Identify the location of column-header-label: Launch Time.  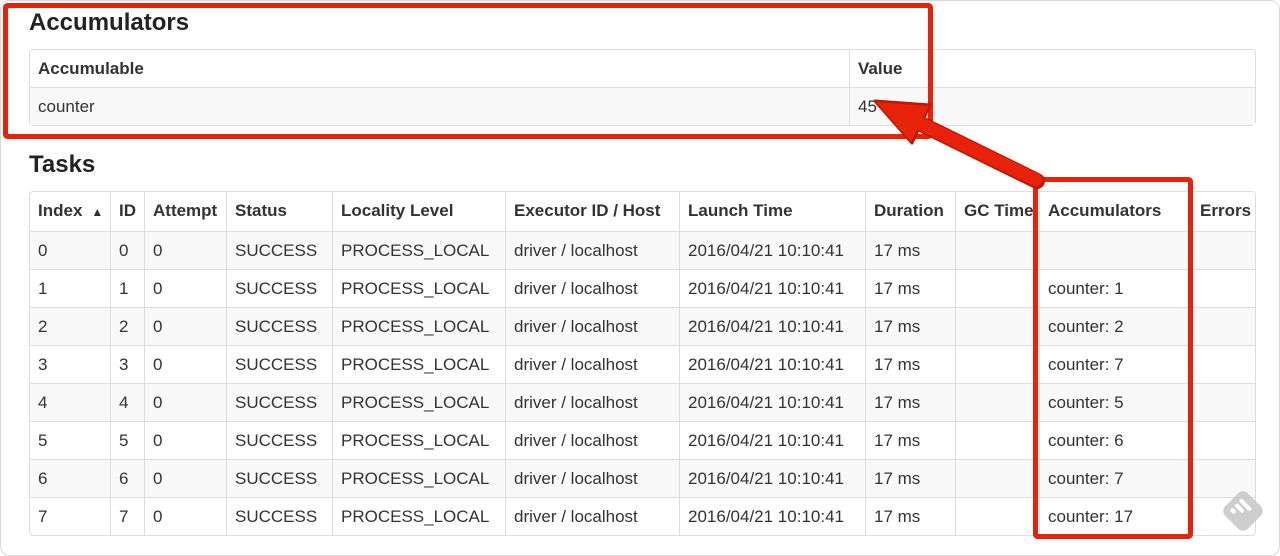
(740, 210).